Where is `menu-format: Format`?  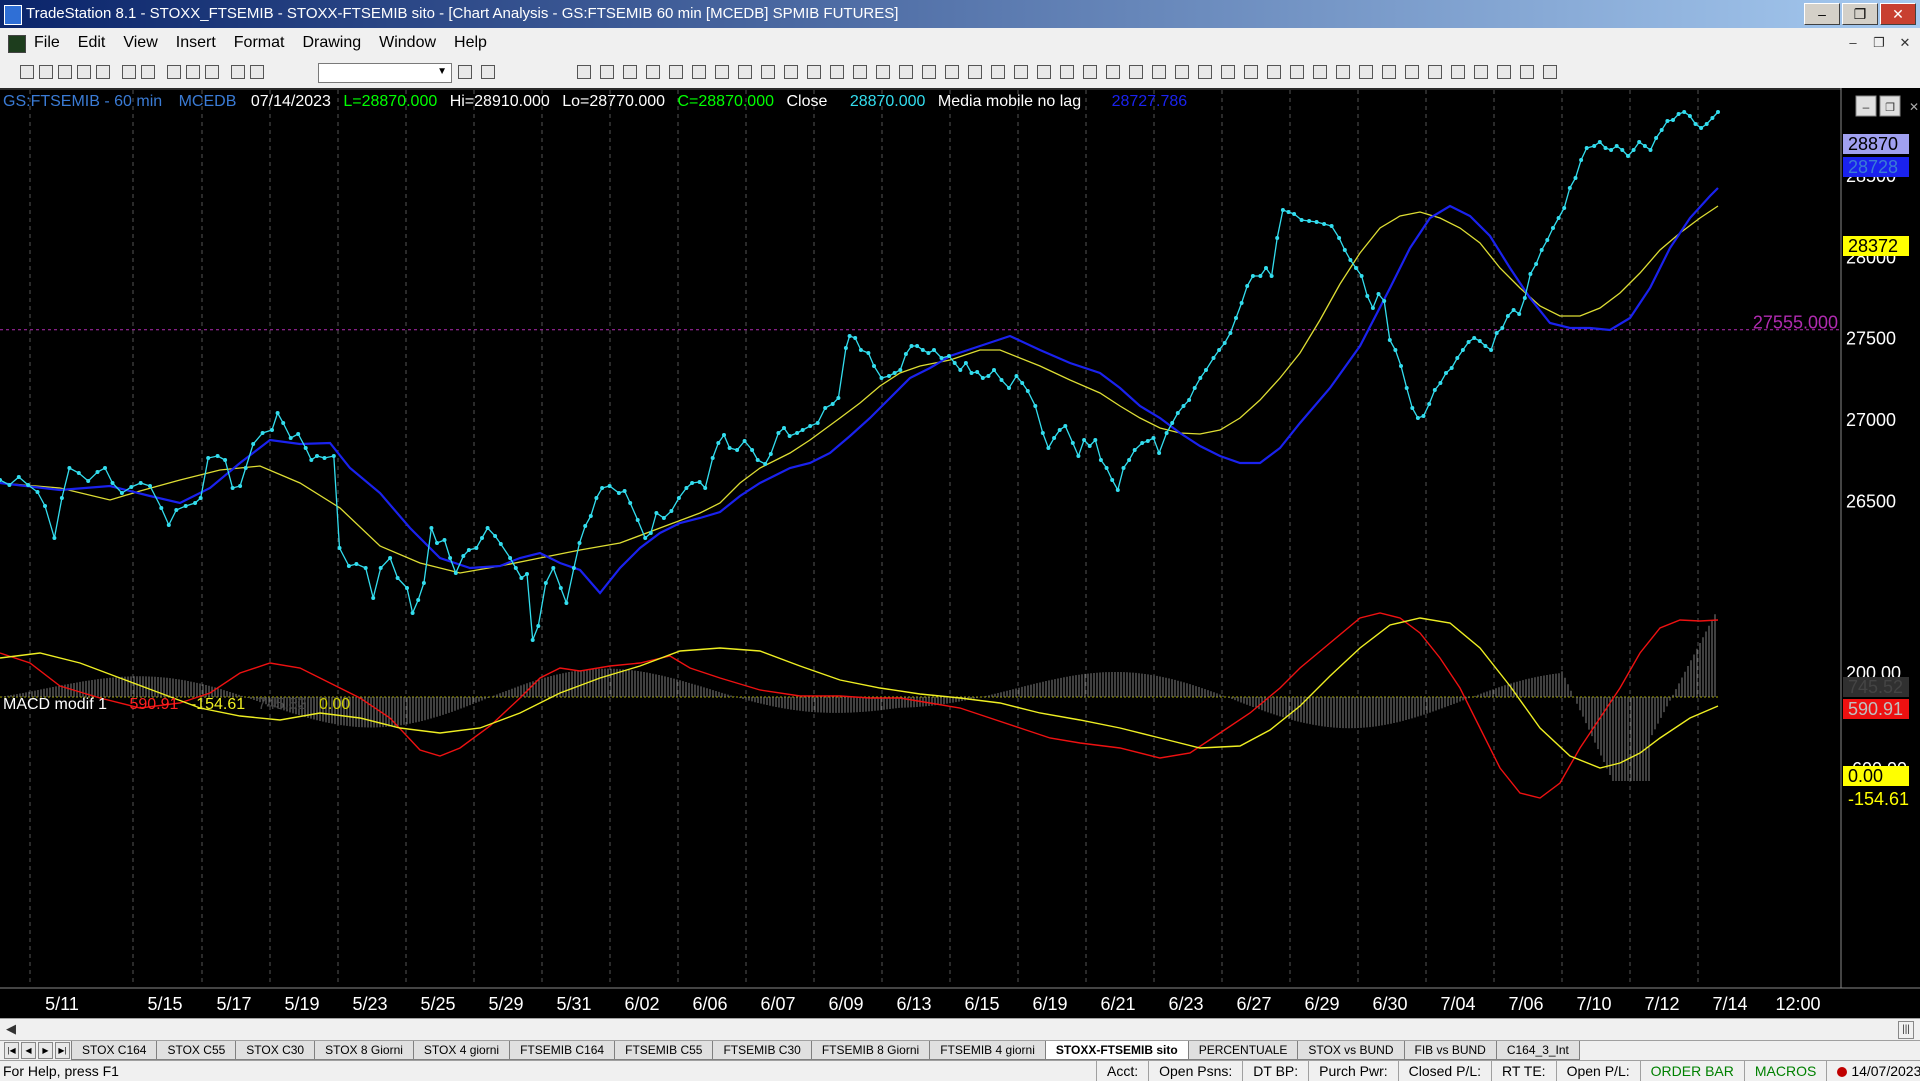
menu-format: Format is located at coordinates (259, 43).